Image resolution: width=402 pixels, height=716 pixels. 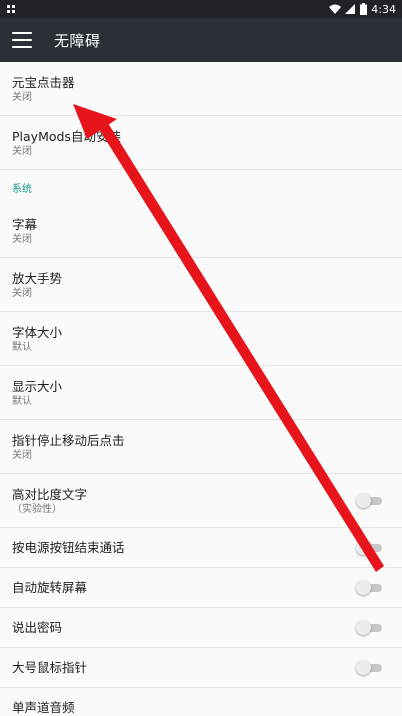 I want to click on battery-icon, so click(x=364, y=9).